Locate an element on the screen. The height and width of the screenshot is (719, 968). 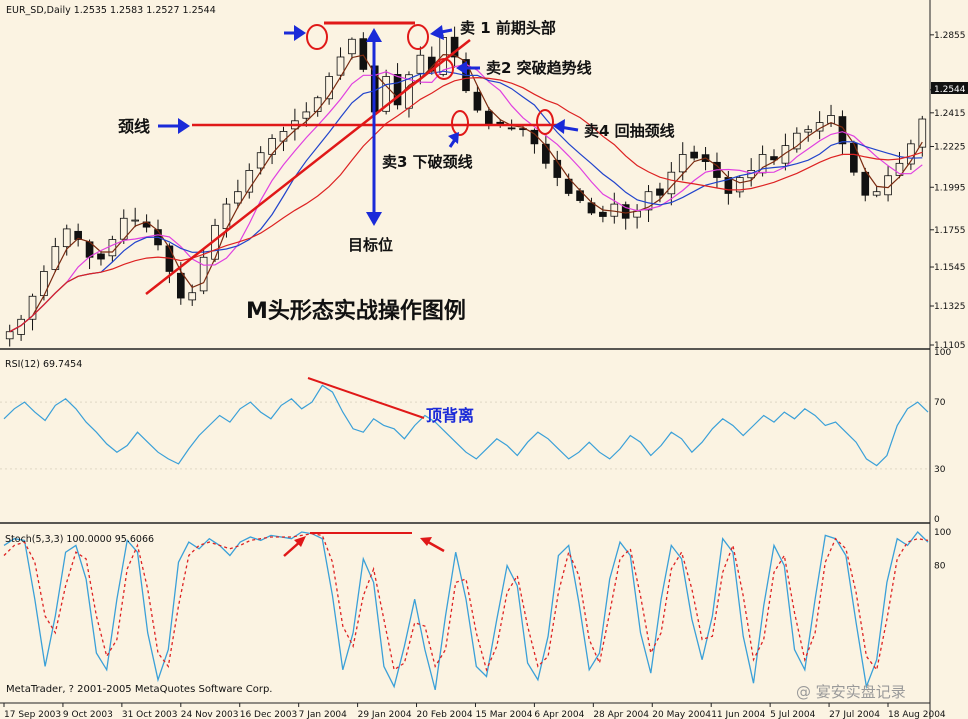
arrow-peak-left-head is located at coordinates (300, 33).